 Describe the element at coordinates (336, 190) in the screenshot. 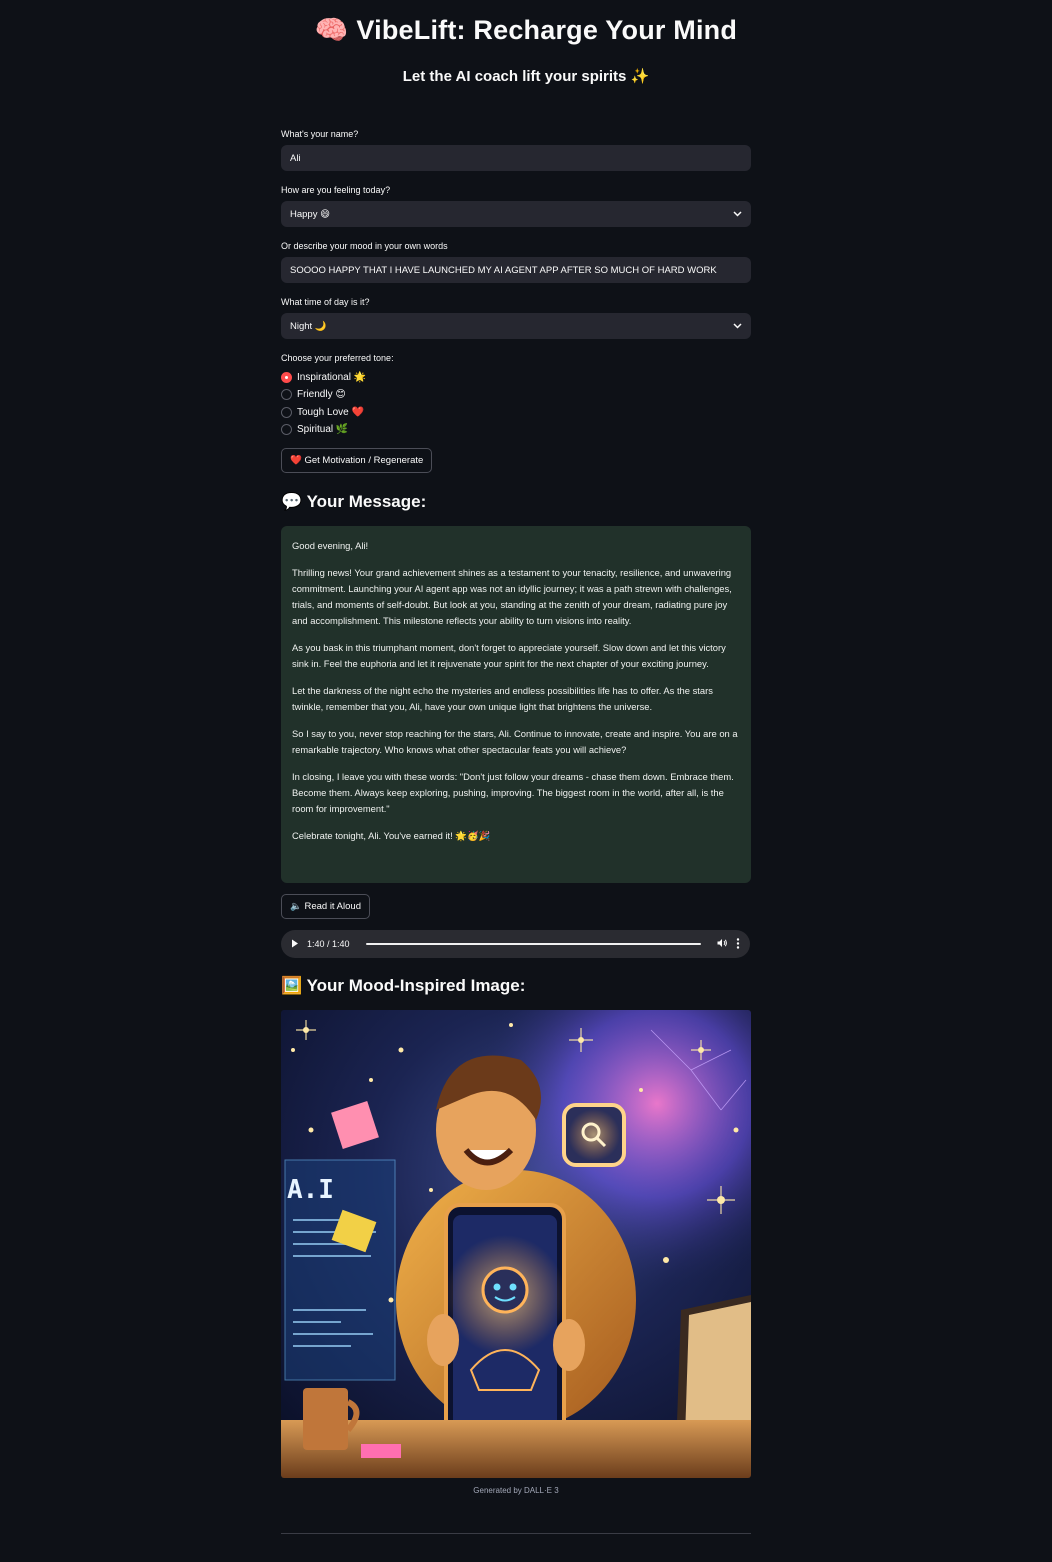

I see `feeling-label: How are you feeling today?` at that location.